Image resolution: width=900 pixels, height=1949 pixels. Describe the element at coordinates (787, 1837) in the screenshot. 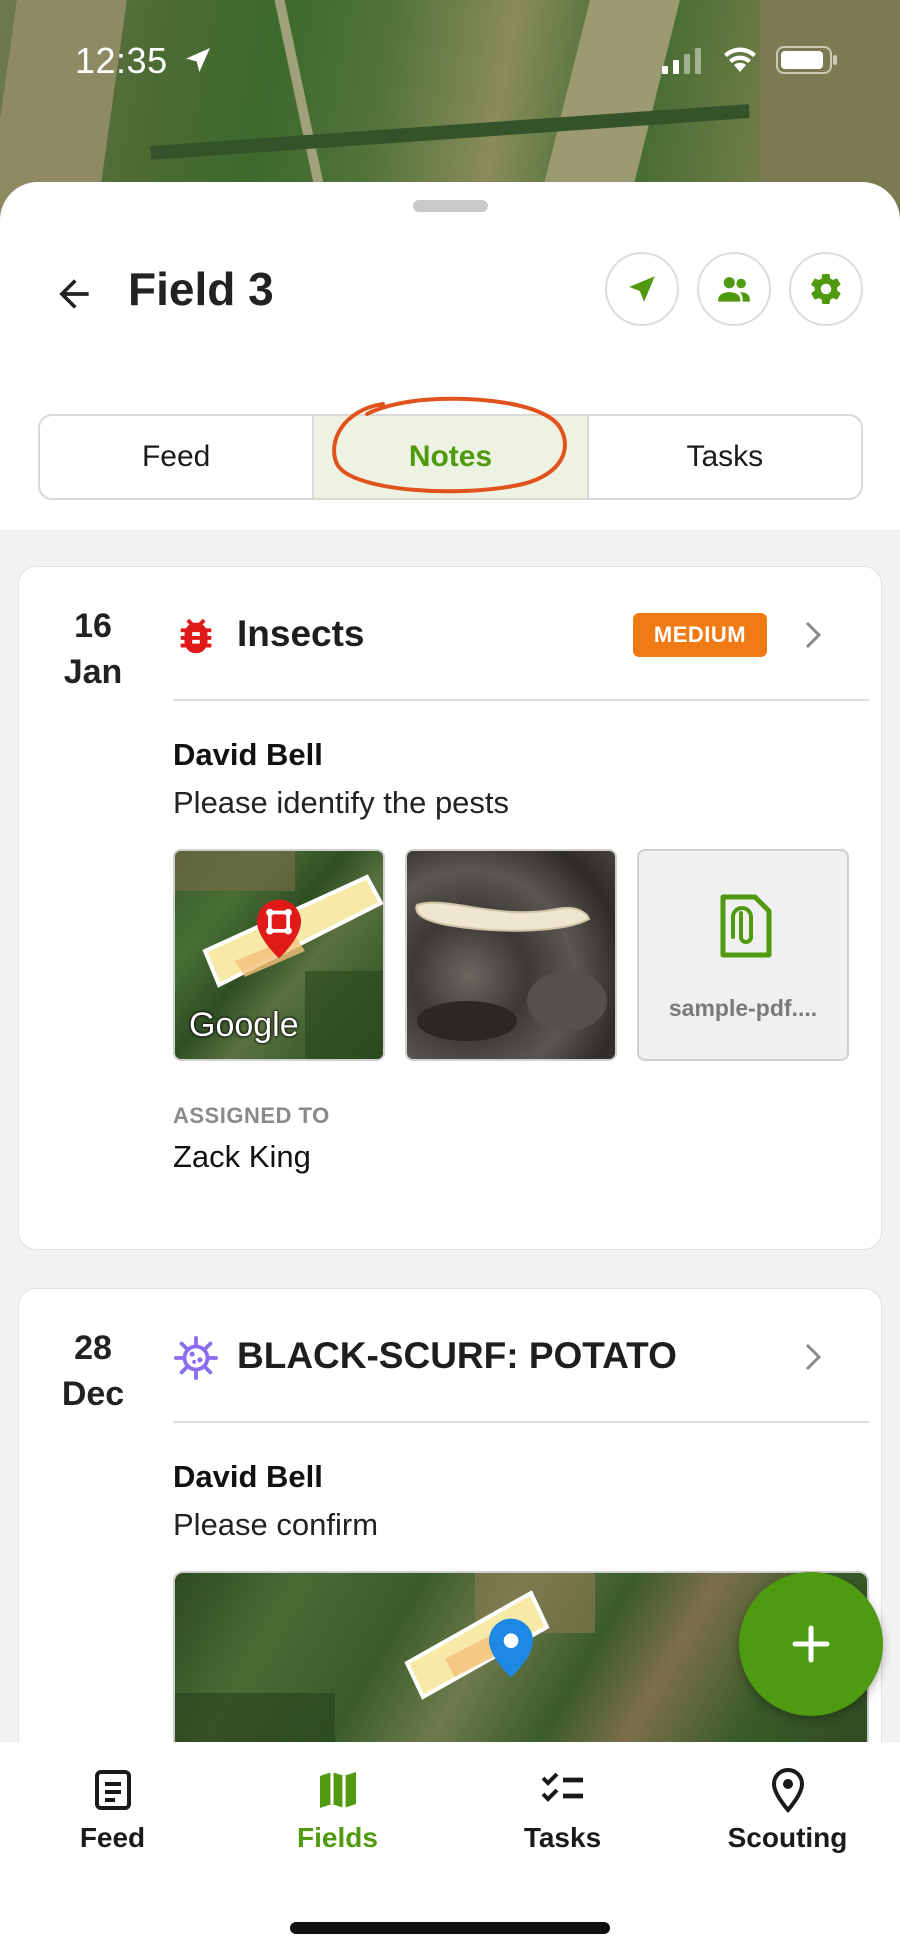

I see `nav-label: Scouting` at that location.